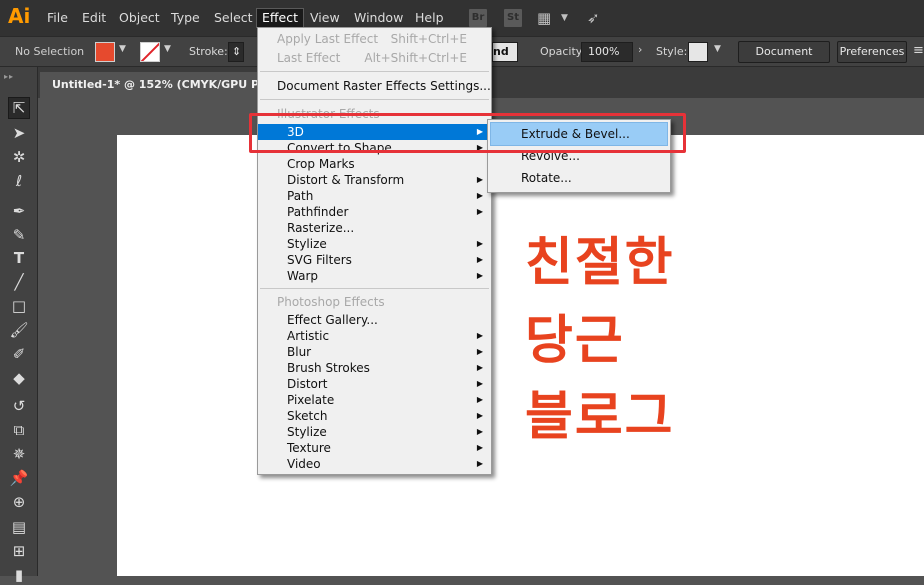 Image resolution: width=924 pixels, height=585 pixels. I want to click on mesh-tool-icon: ⊞, so click(19, 551).